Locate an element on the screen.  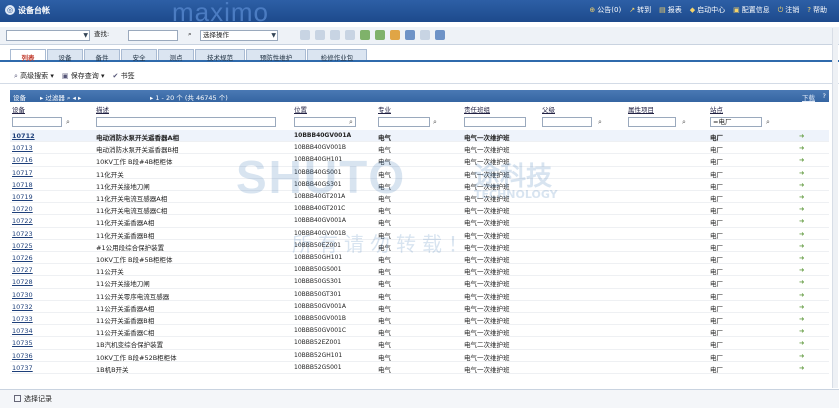
cell-id: 10722 is located at coordinates (22, 221).